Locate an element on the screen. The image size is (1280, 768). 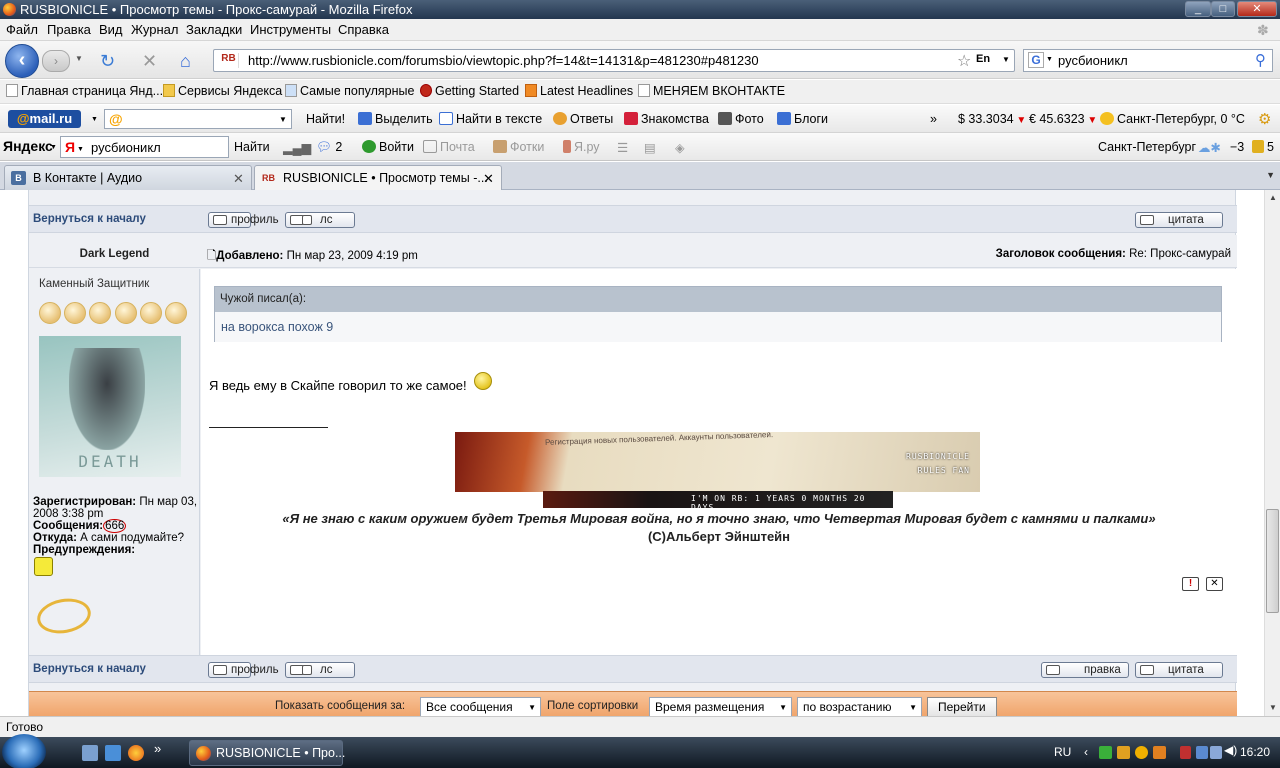
settings-gear-icon: ⚙ is located at coordinates (1264, 119).